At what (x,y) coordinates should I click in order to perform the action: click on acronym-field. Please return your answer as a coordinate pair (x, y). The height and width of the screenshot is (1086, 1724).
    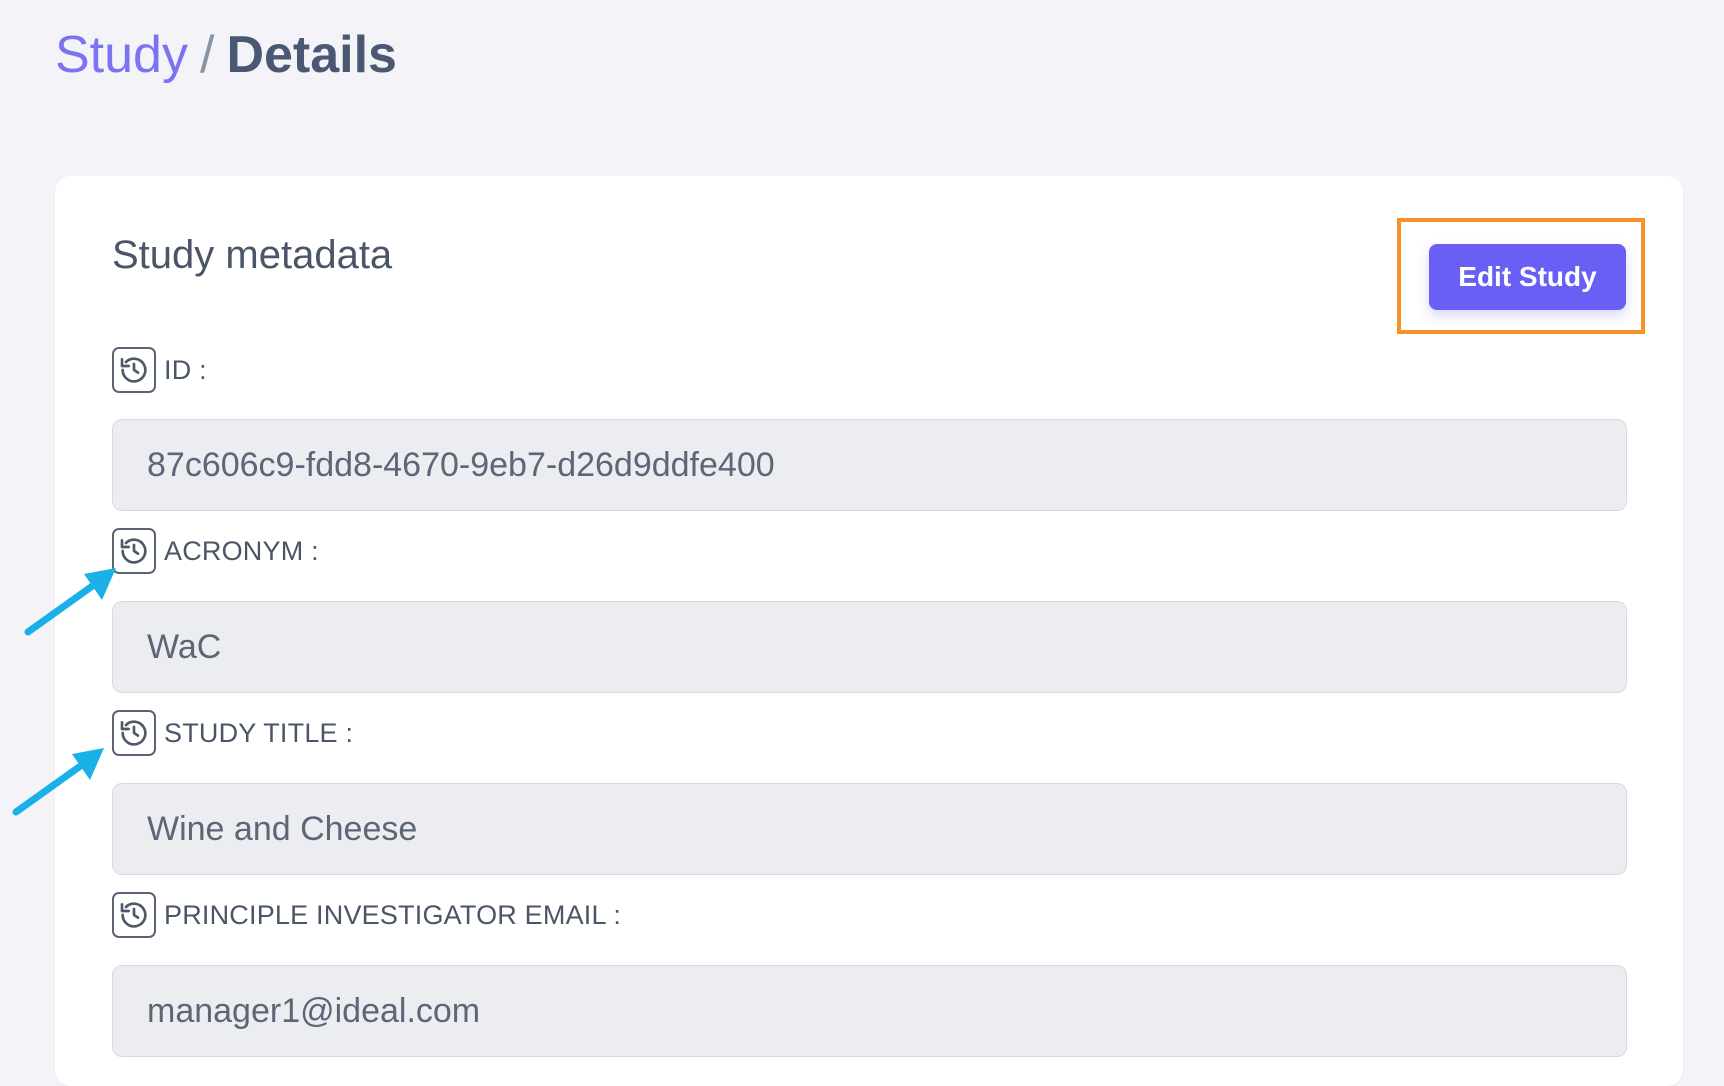
    Looking at the image, I should click on (869, 647).